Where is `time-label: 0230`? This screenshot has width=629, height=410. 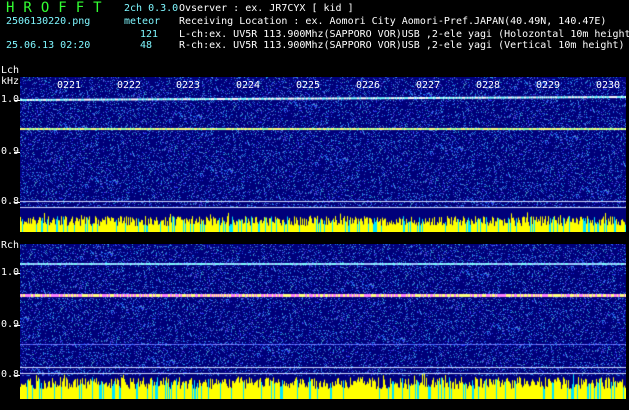
time-label: 0230 is located at coordinates (608, 85).